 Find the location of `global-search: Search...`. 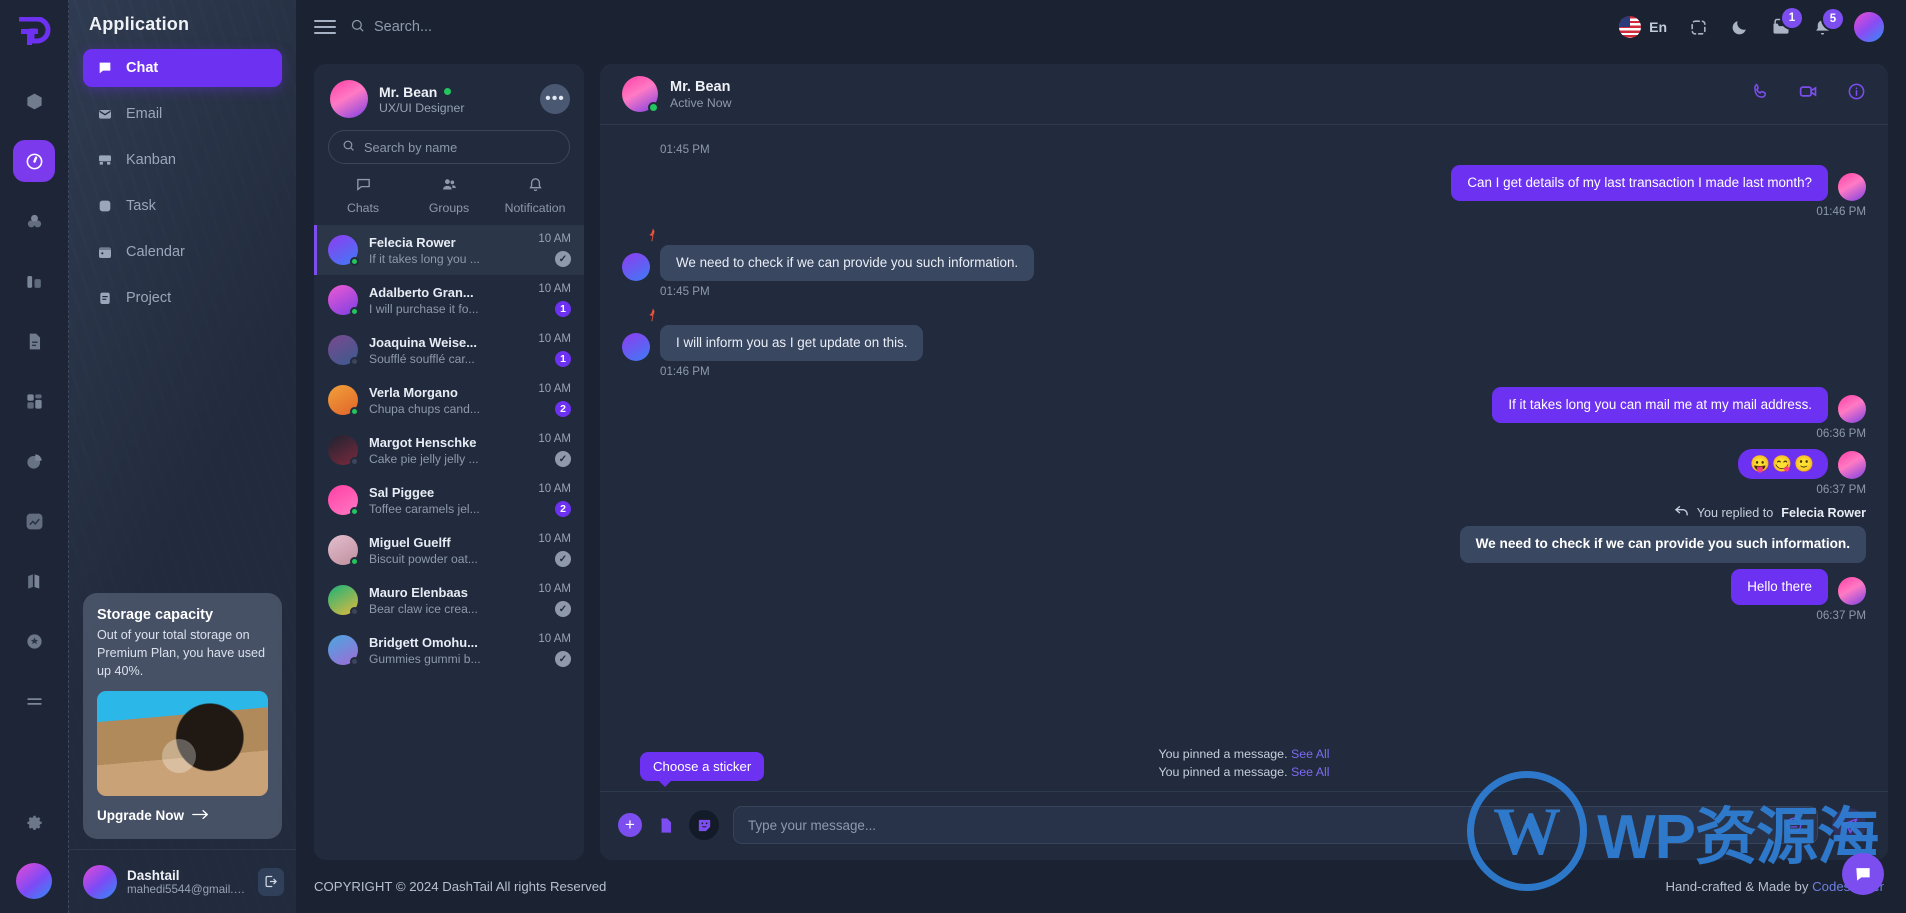

global-search: Search... is located at coordinates (391, 27).